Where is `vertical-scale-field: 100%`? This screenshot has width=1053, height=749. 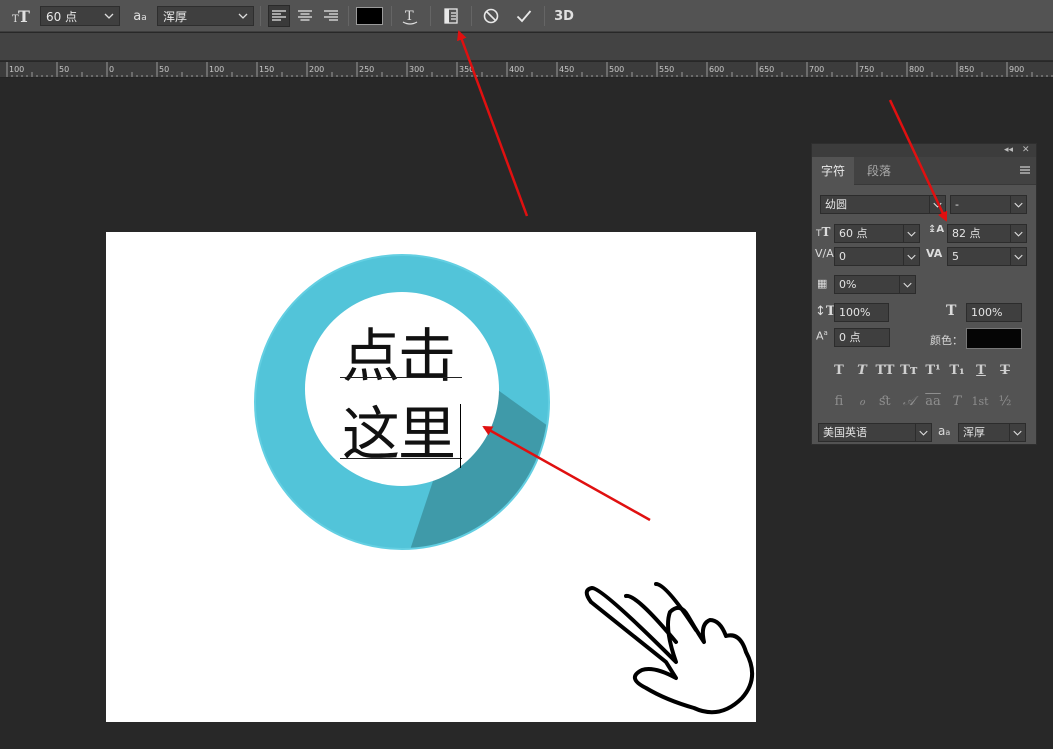
vertical-scale-field: 100% is located at coordinates (861, 312).